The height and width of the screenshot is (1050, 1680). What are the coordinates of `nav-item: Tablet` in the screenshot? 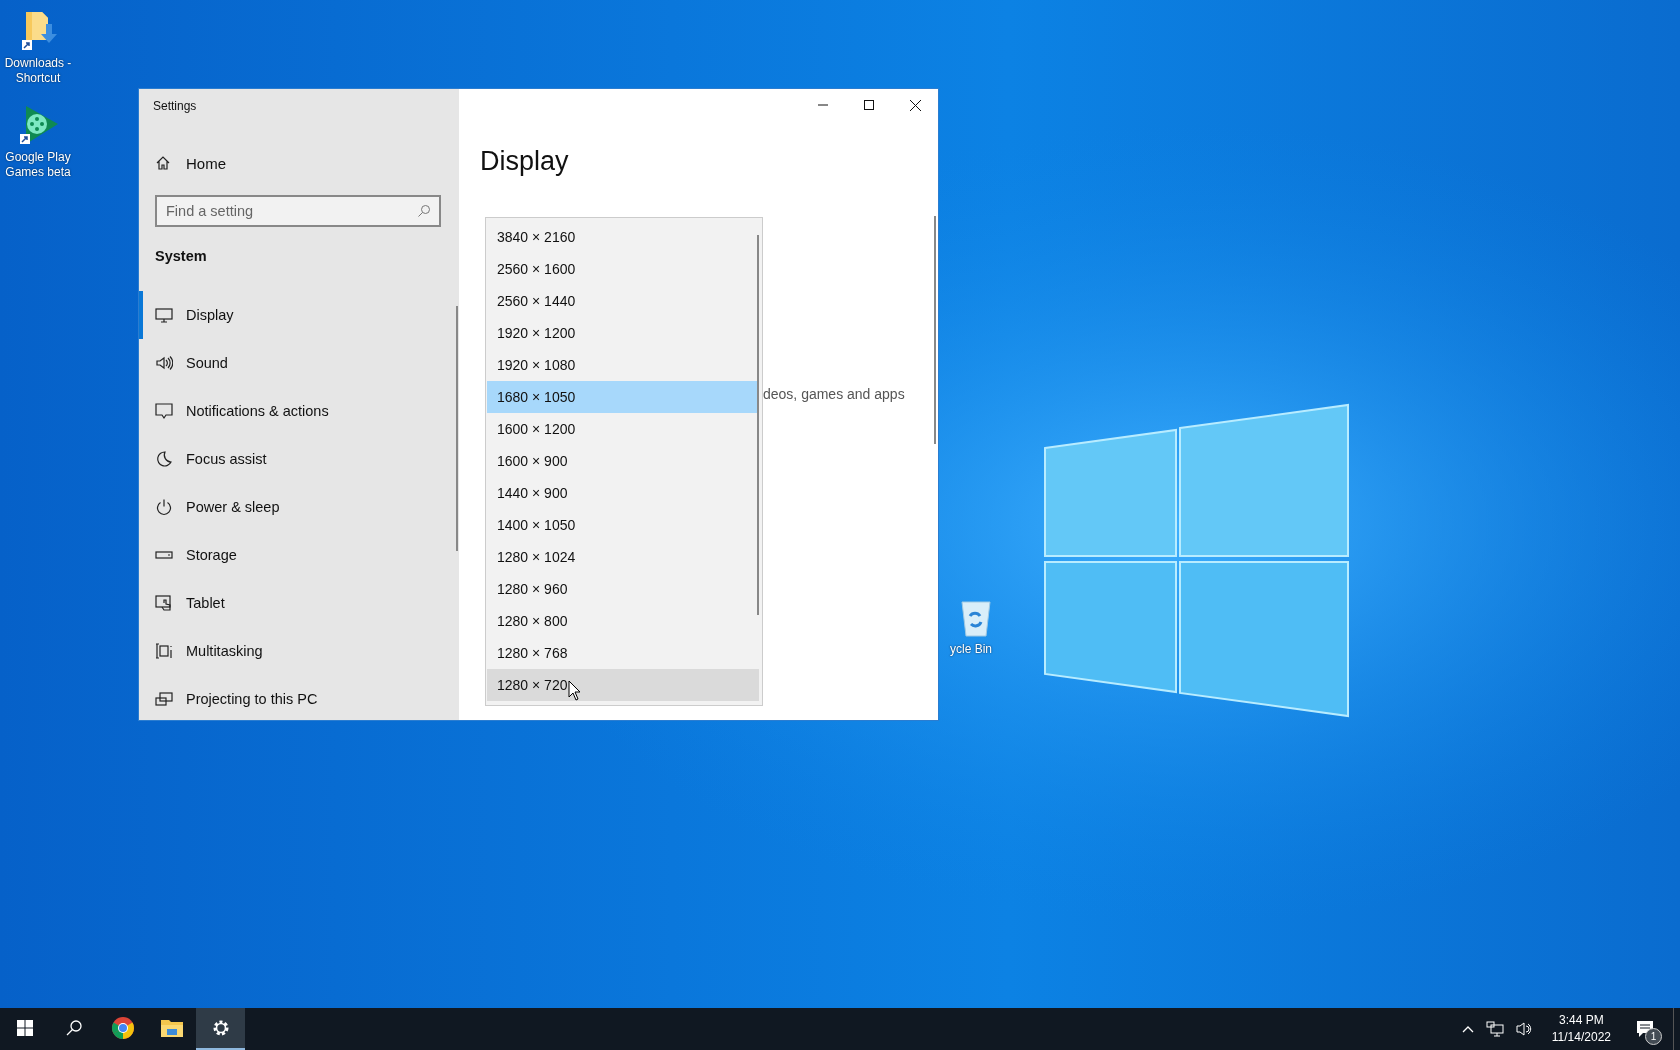 It's located at (299, 603).